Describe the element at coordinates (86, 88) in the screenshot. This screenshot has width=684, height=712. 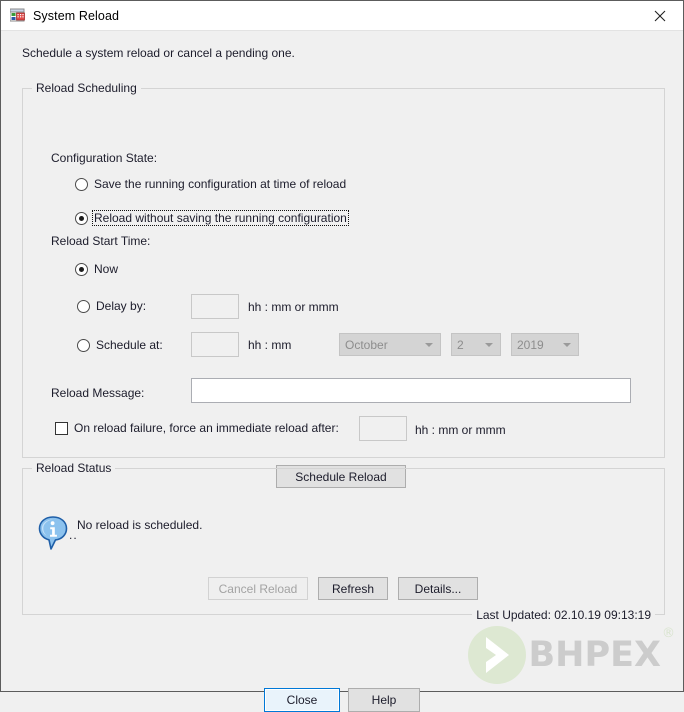
I see `reload-scheduling-legend: Reload Scheduling` at that location.